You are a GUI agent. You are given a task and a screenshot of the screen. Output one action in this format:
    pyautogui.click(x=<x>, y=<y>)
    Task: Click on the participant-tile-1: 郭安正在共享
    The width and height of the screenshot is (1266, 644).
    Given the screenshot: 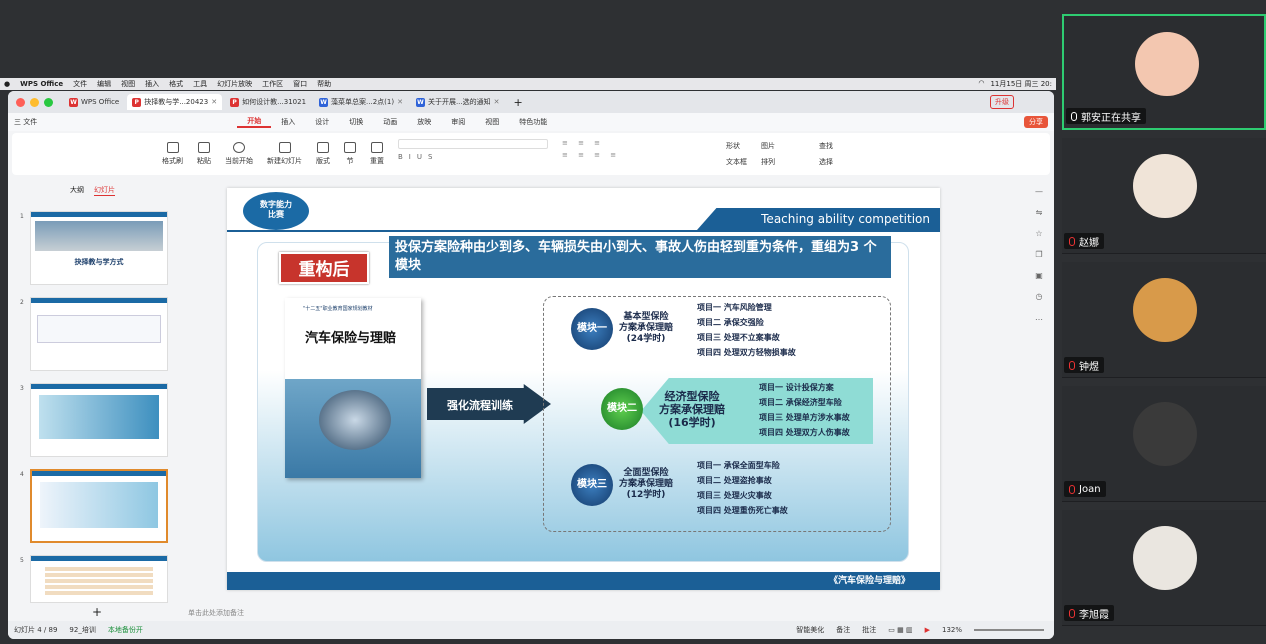 What is the action you would take?
    pyautogui.click(x=1164, y=72)
    